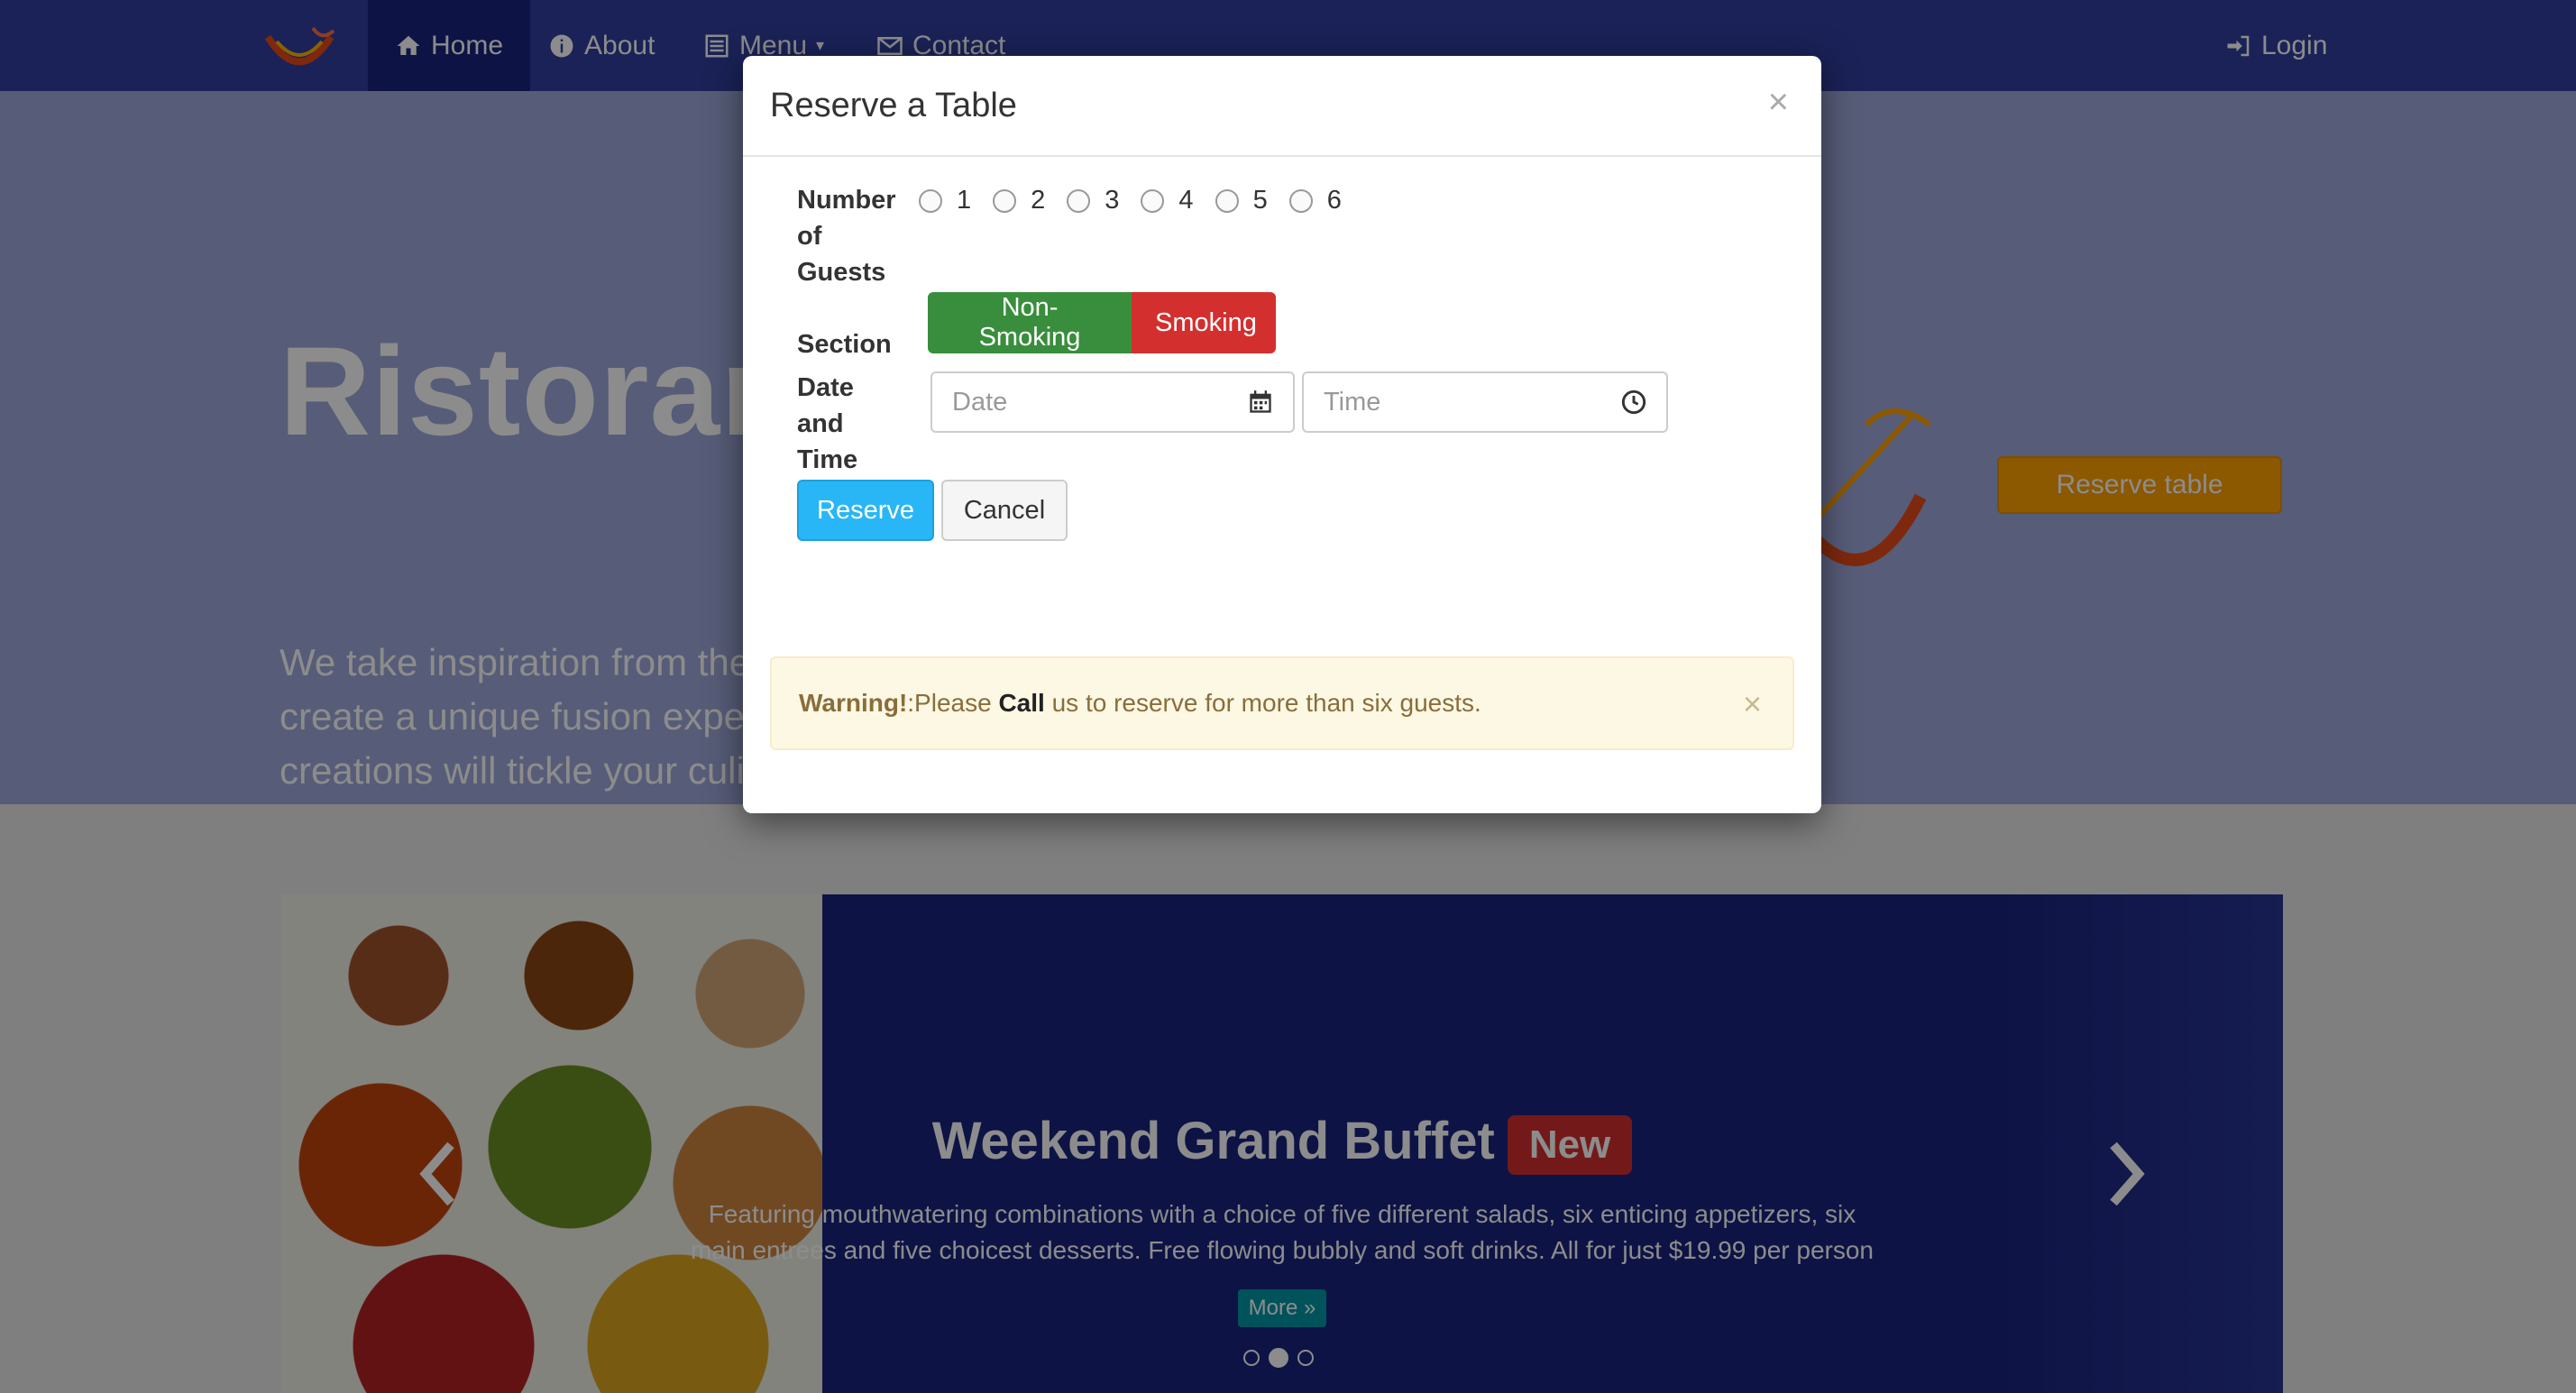  What do you see at coordinates (1186, 200) in the screenshot?
I see `guest-option-label: 4` at bounding box center [1186, 200].